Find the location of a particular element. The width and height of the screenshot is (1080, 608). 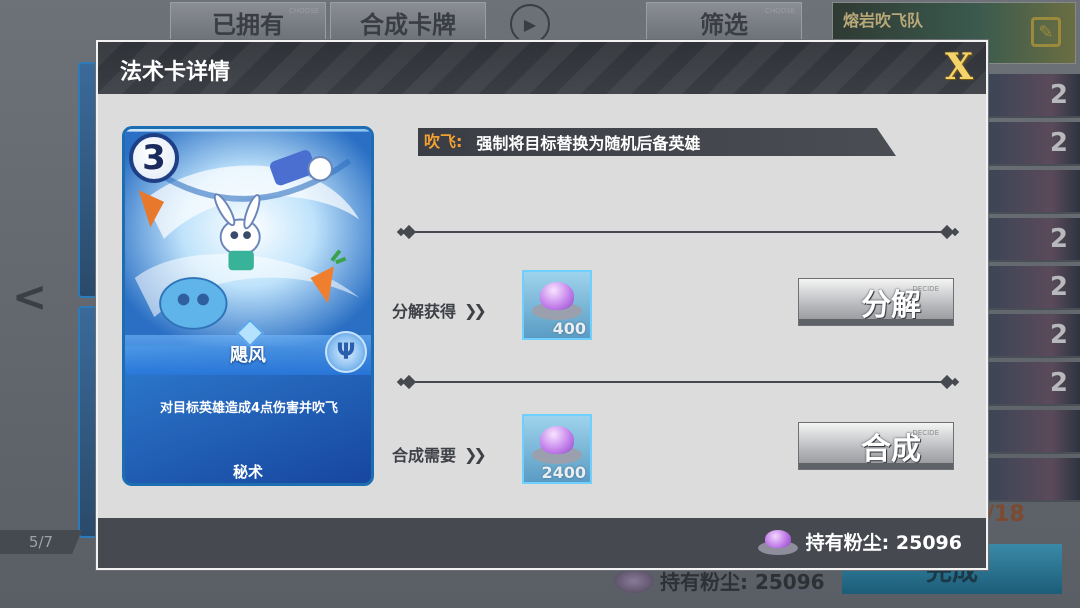

tab-owned-label: 已拥有 is located at coordinates (248, 24).